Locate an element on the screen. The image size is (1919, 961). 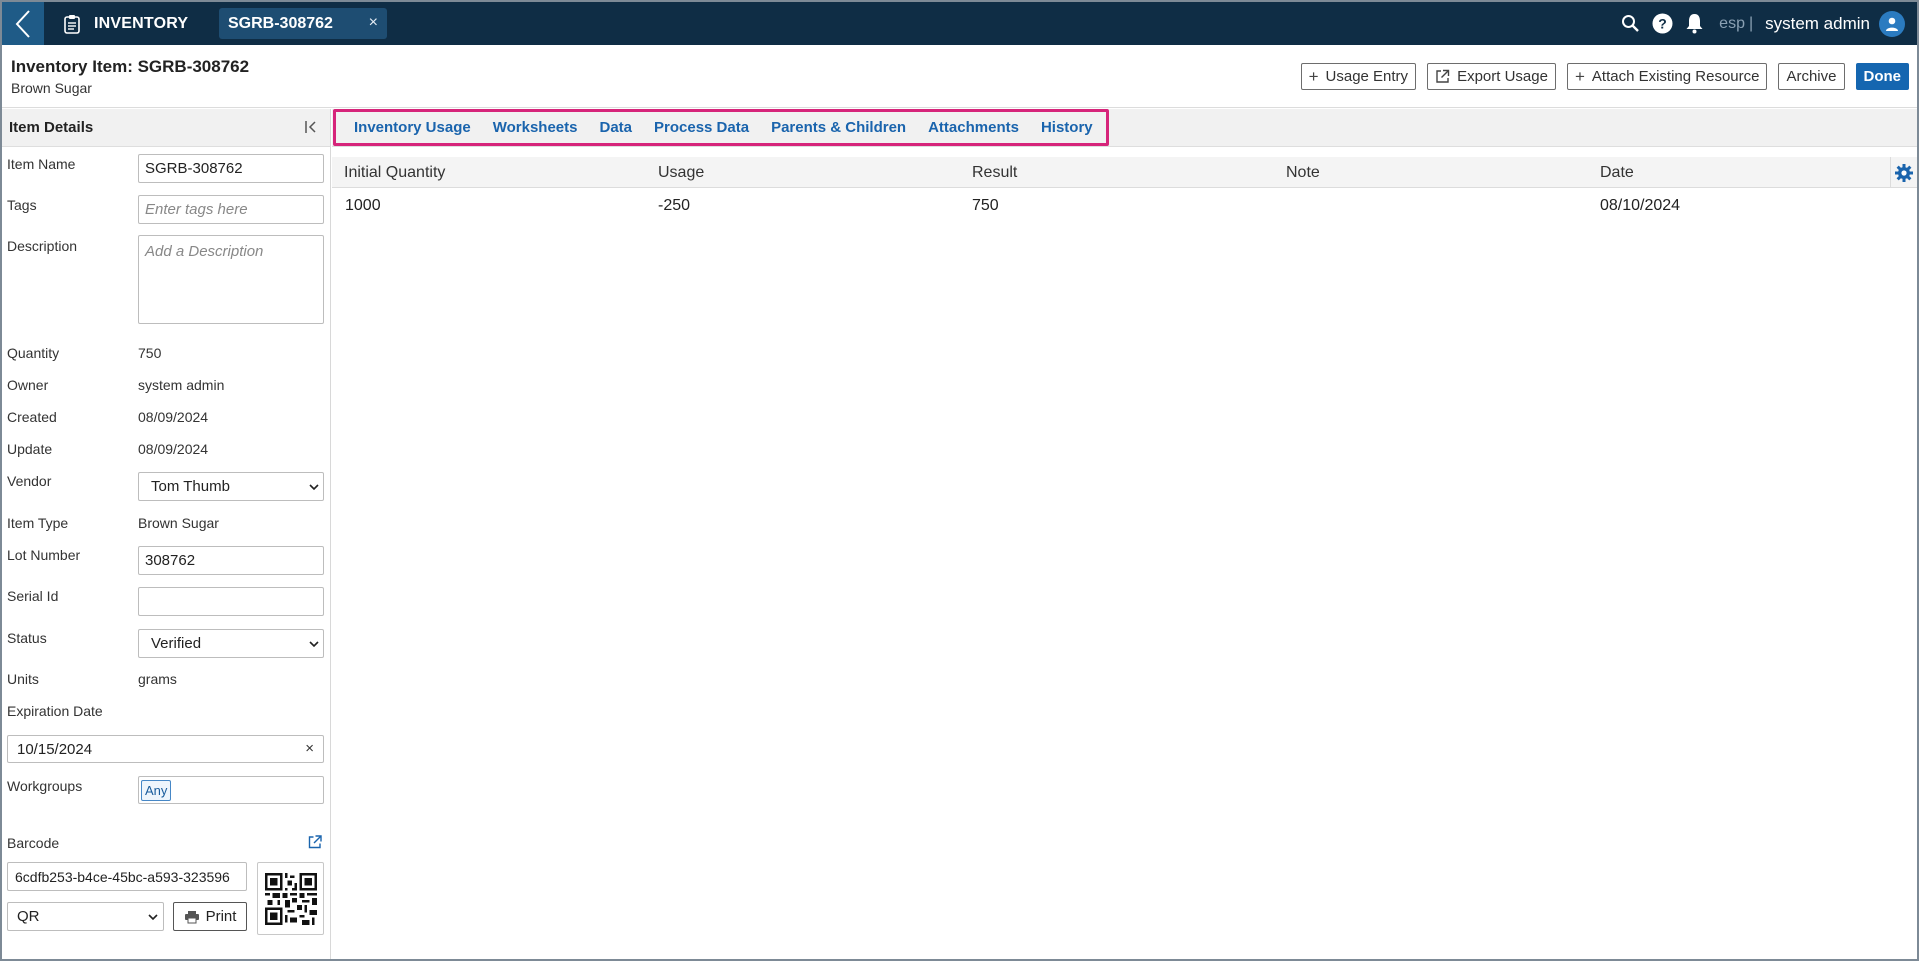
tab-attachments: Attachments is located at coordinates (973, 127).